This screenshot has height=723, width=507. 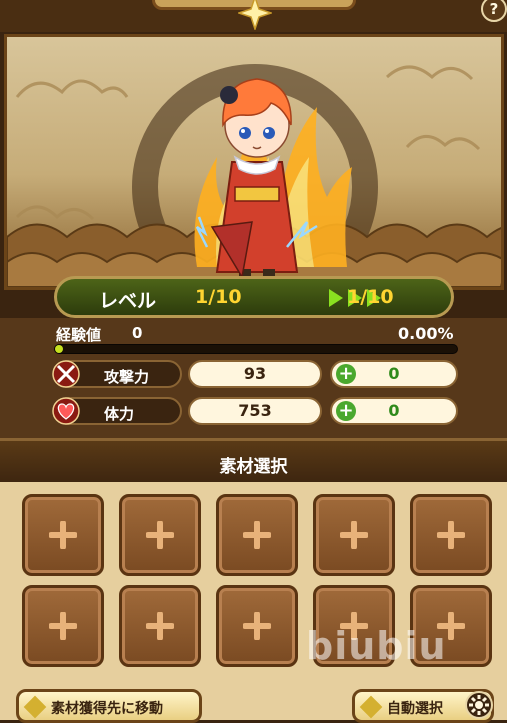 What do you see at coordinates (253, 467) in the screenshot?
I see `material-title: 素材選択` at bounding box center [253, 467].